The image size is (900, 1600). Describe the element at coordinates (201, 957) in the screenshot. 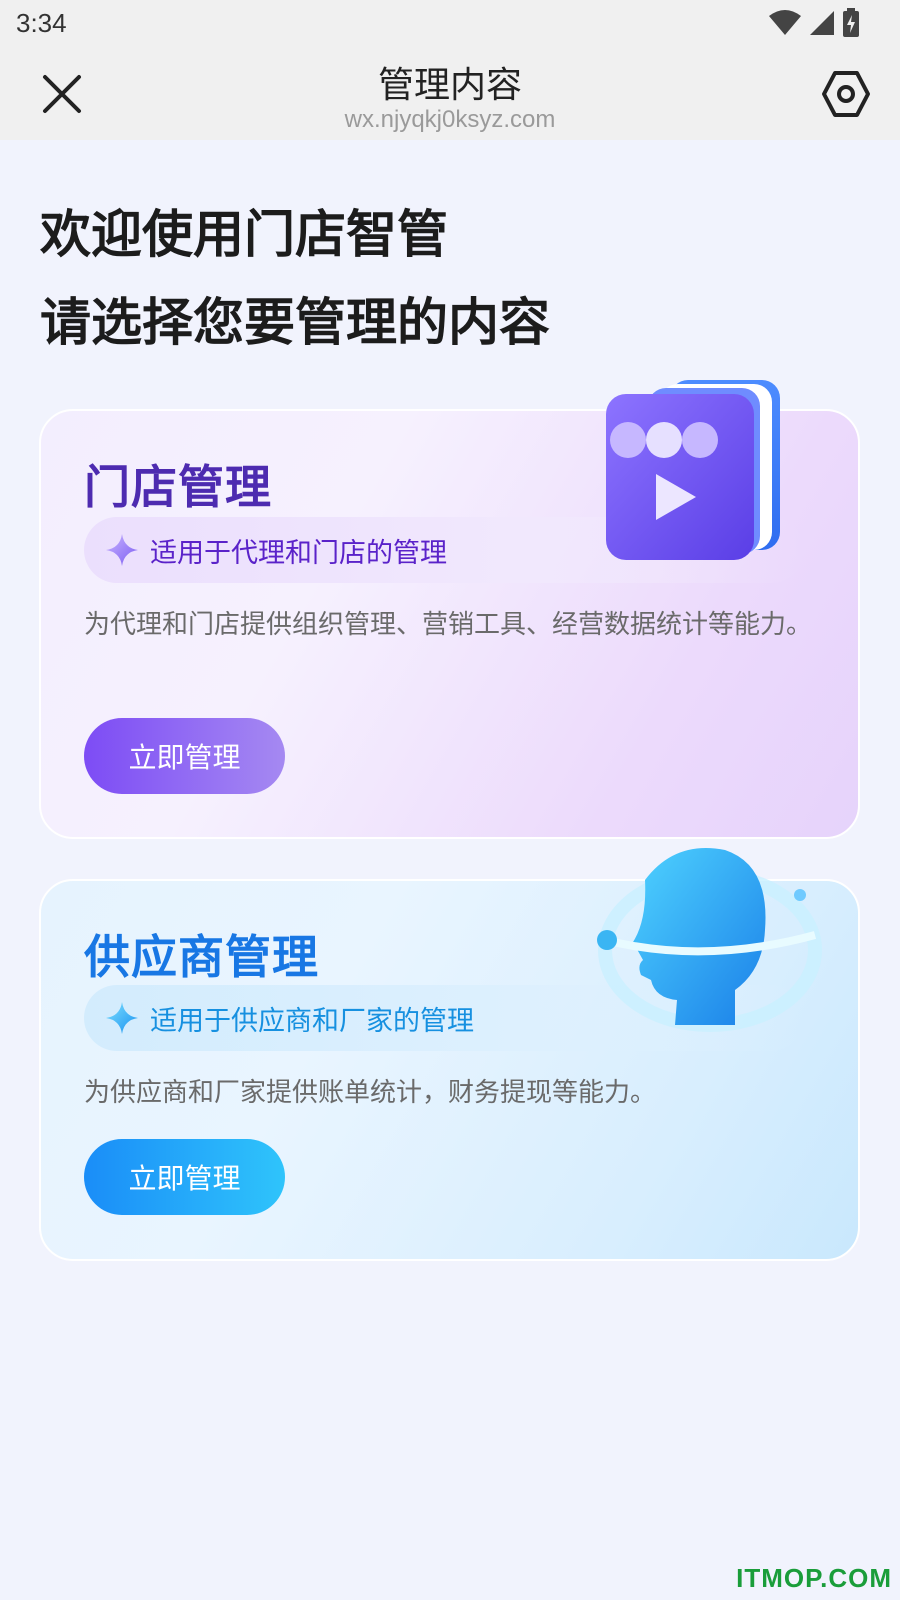

I see `supplier-card-title: 供应商管理` at that location.